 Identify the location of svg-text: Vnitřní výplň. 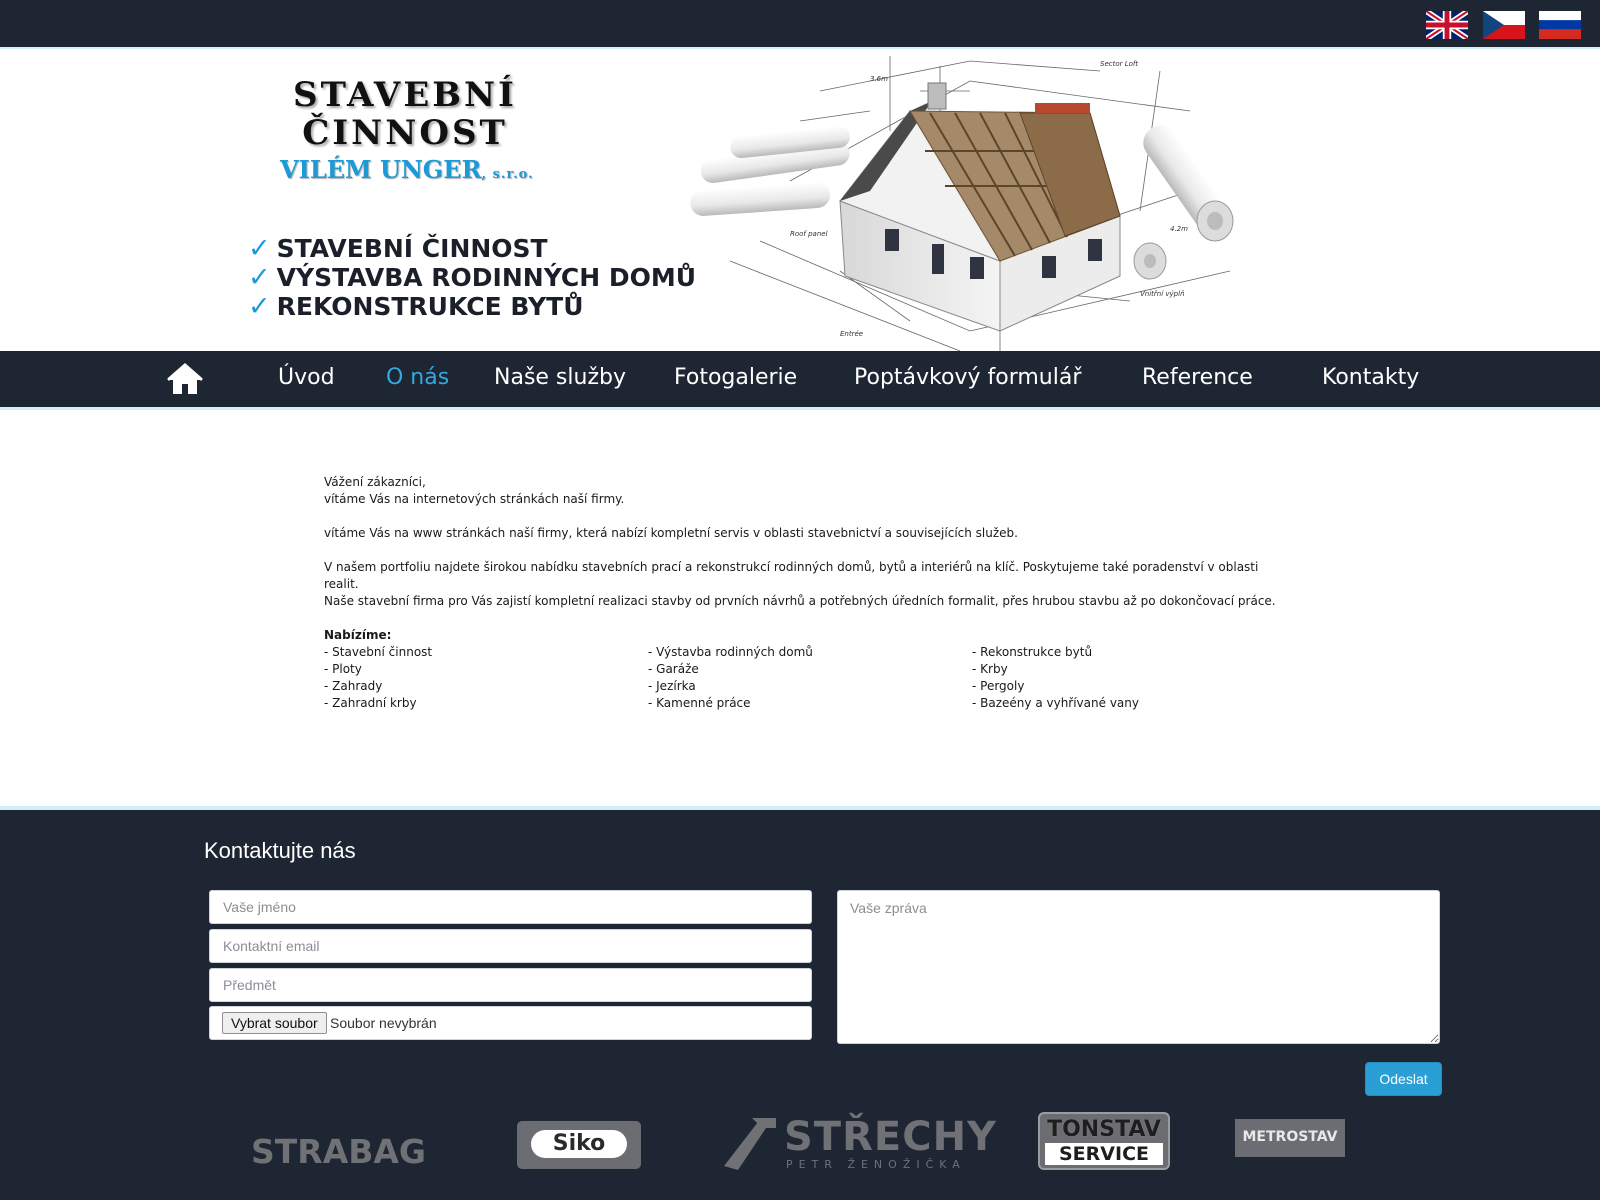
(1162, 294).